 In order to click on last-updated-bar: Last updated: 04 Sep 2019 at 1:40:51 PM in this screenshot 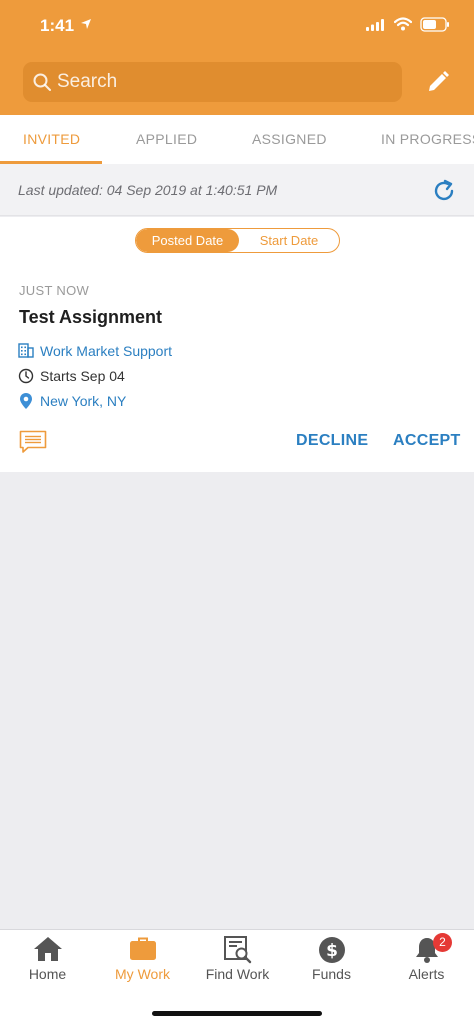, I will do `click(237, 190)`.